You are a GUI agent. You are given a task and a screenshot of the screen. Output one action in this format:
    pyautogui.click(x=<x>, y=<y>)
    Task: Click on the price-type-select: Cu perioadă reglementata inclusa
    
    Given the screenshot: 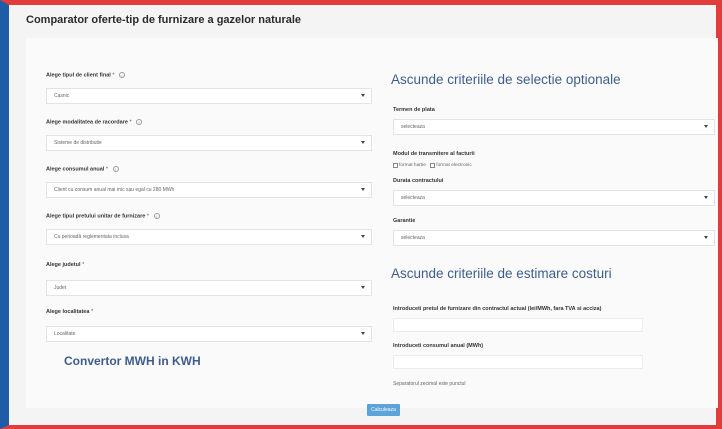 What is the action you would take?
    pyautogui.click(x=209, y=237)
    